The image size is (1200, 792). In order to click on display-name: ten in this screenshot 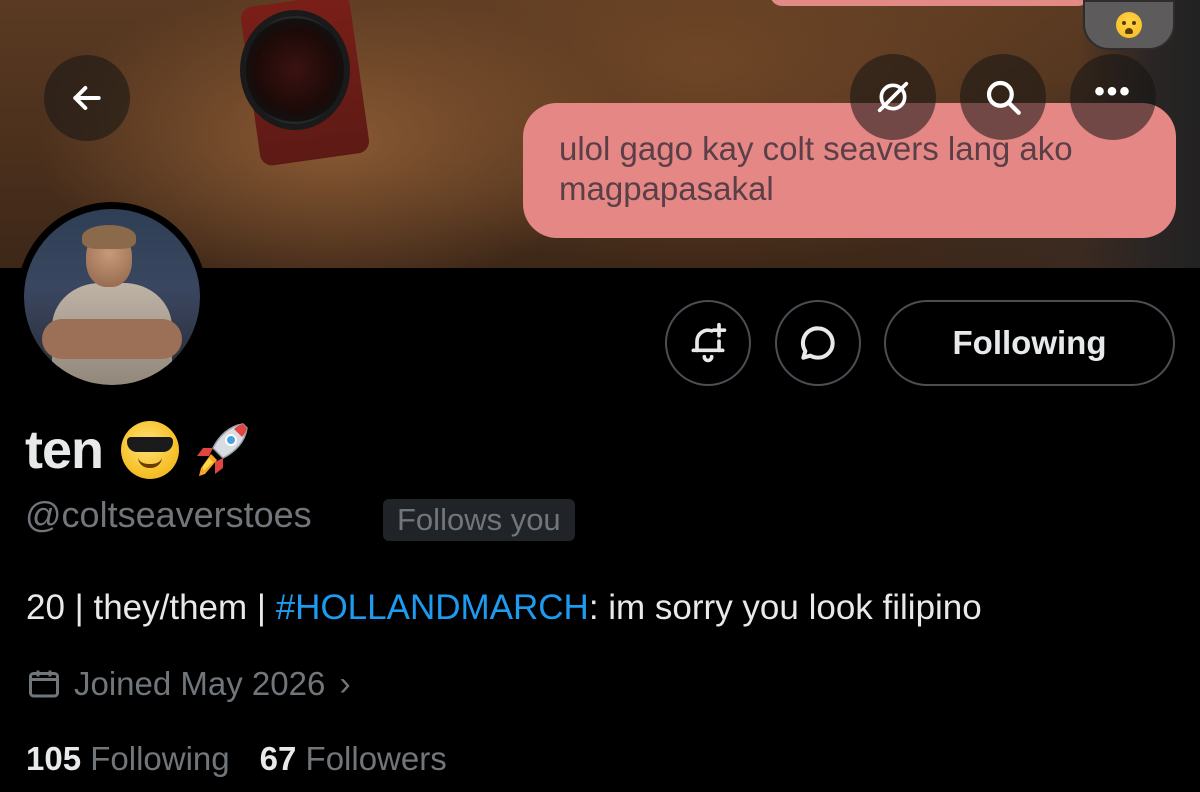, I will do `click(64, 450)`.